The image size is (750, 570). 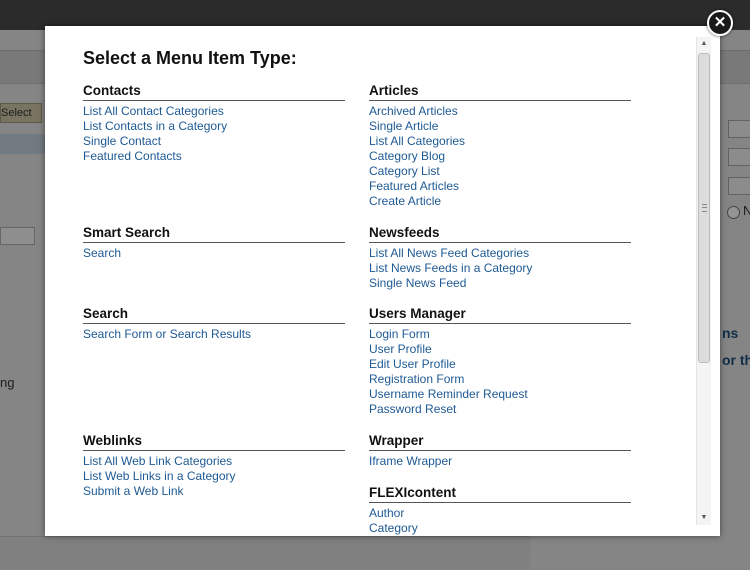 What do you see at coordinates (500, 111) in the screenshot?
I see `list-item: Archived Articles` at bounding box center [500, 111].